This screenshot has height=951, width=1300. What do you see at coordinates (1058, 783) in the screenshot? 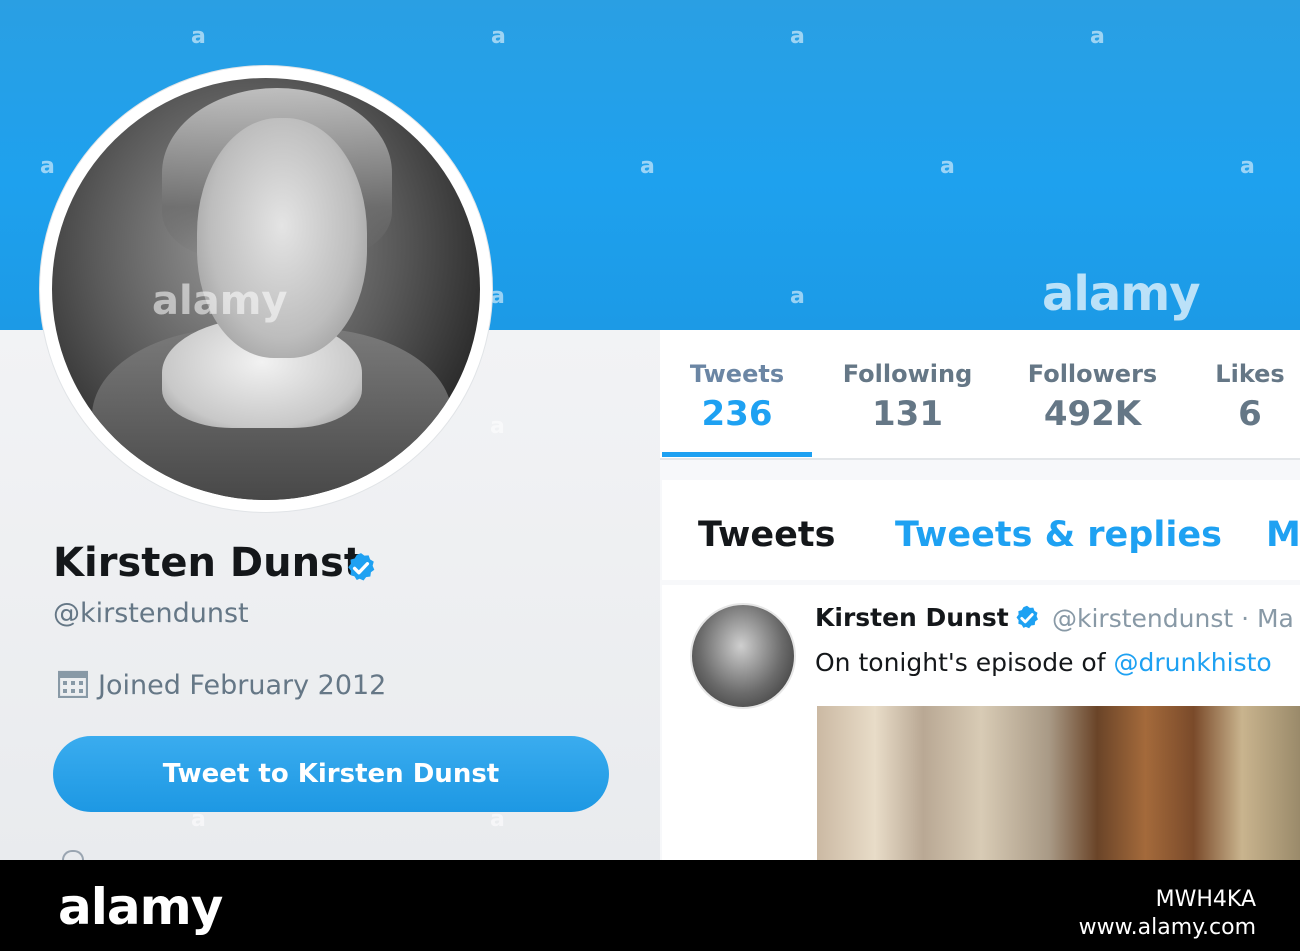
I see `tweet-media-image` at bounding box center [1058, 783].